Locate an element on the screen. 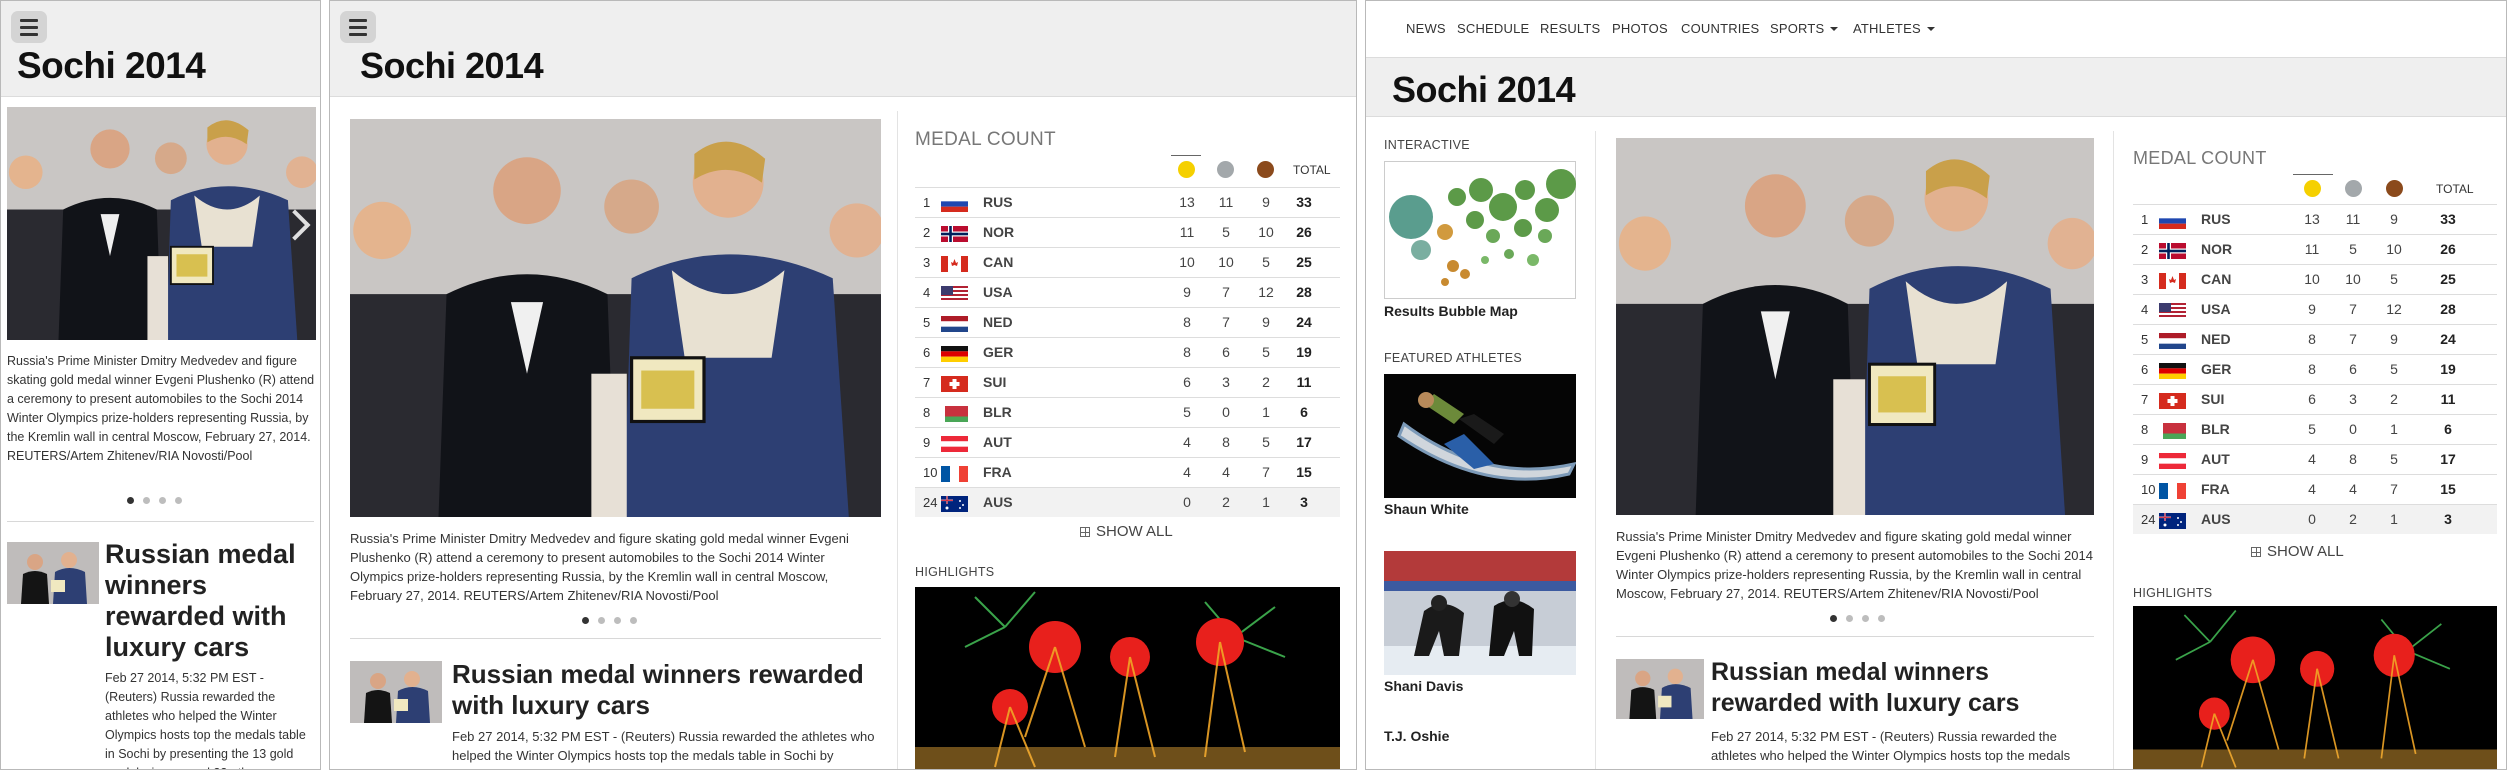 This screenshot has height=770, width=2507. nav-schedule: SCHEDULE is located at coordinates (1493, 28).